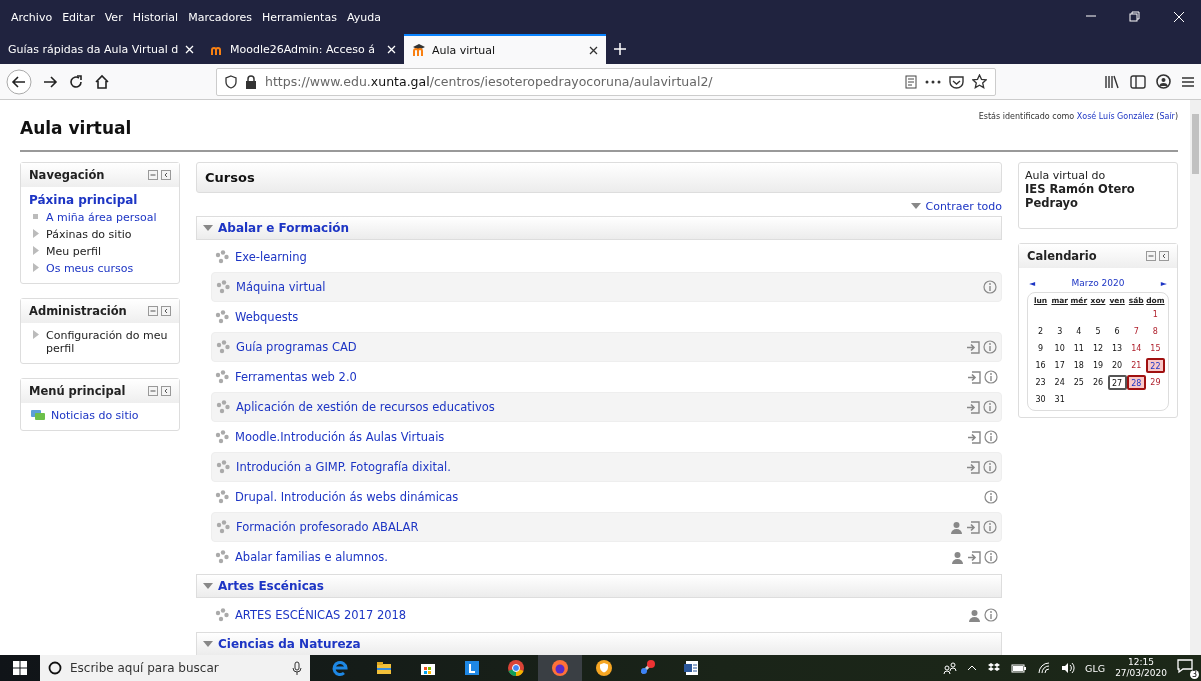 Image resolution: width=1201 pixels, height=681 pixels. Describe the element at coordinates (1117, 365) in the screenshot. I see `calendar-day: 20` at that location.